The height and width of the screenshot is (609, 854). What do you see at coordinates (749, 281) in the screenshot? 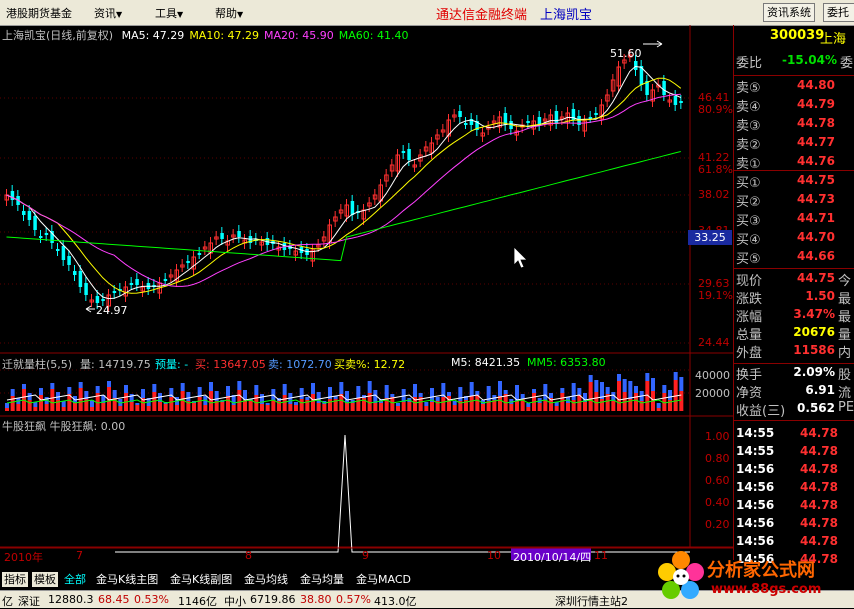
I see `quote-stat-label: 现价` at bounding box center [749, 281].